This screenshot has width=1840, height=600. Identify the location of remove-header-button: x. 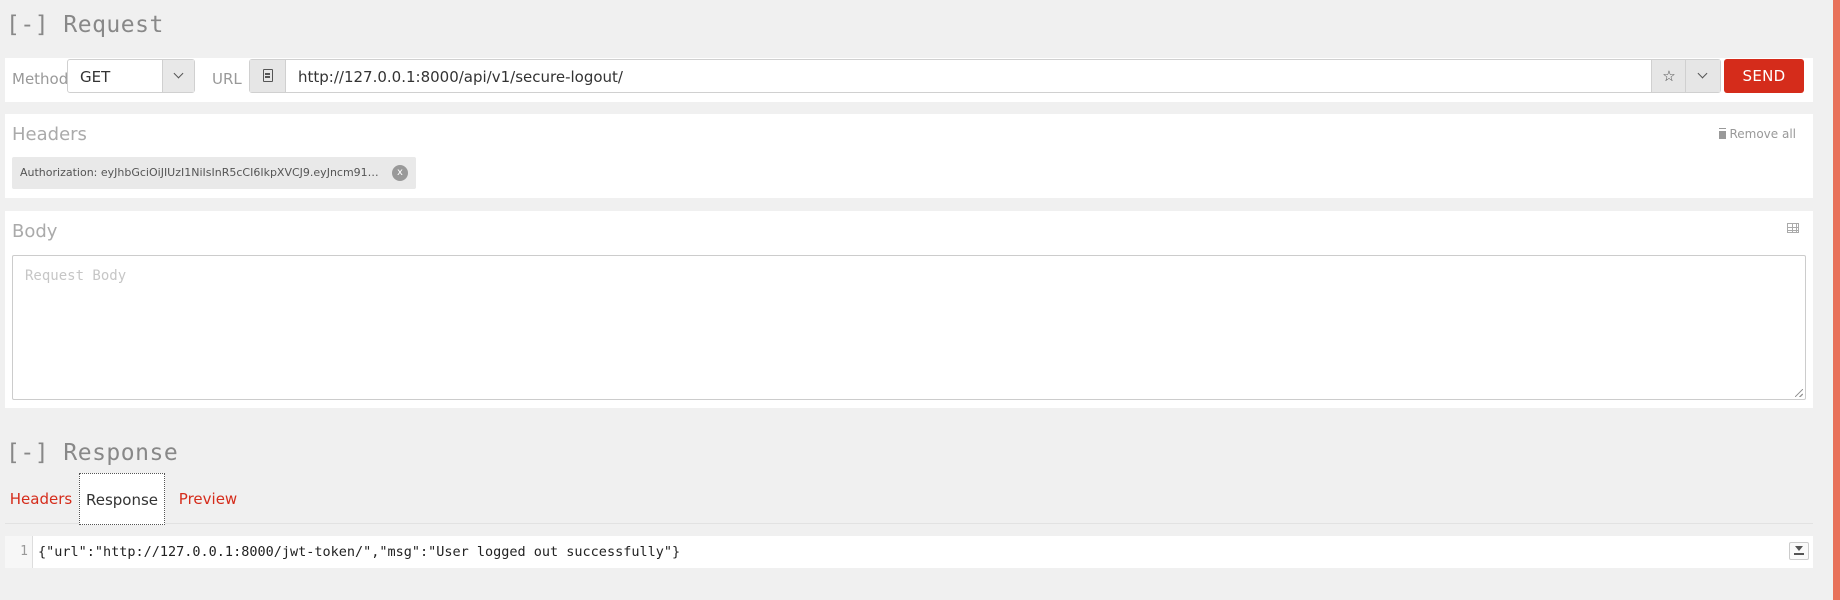
(400, 173).